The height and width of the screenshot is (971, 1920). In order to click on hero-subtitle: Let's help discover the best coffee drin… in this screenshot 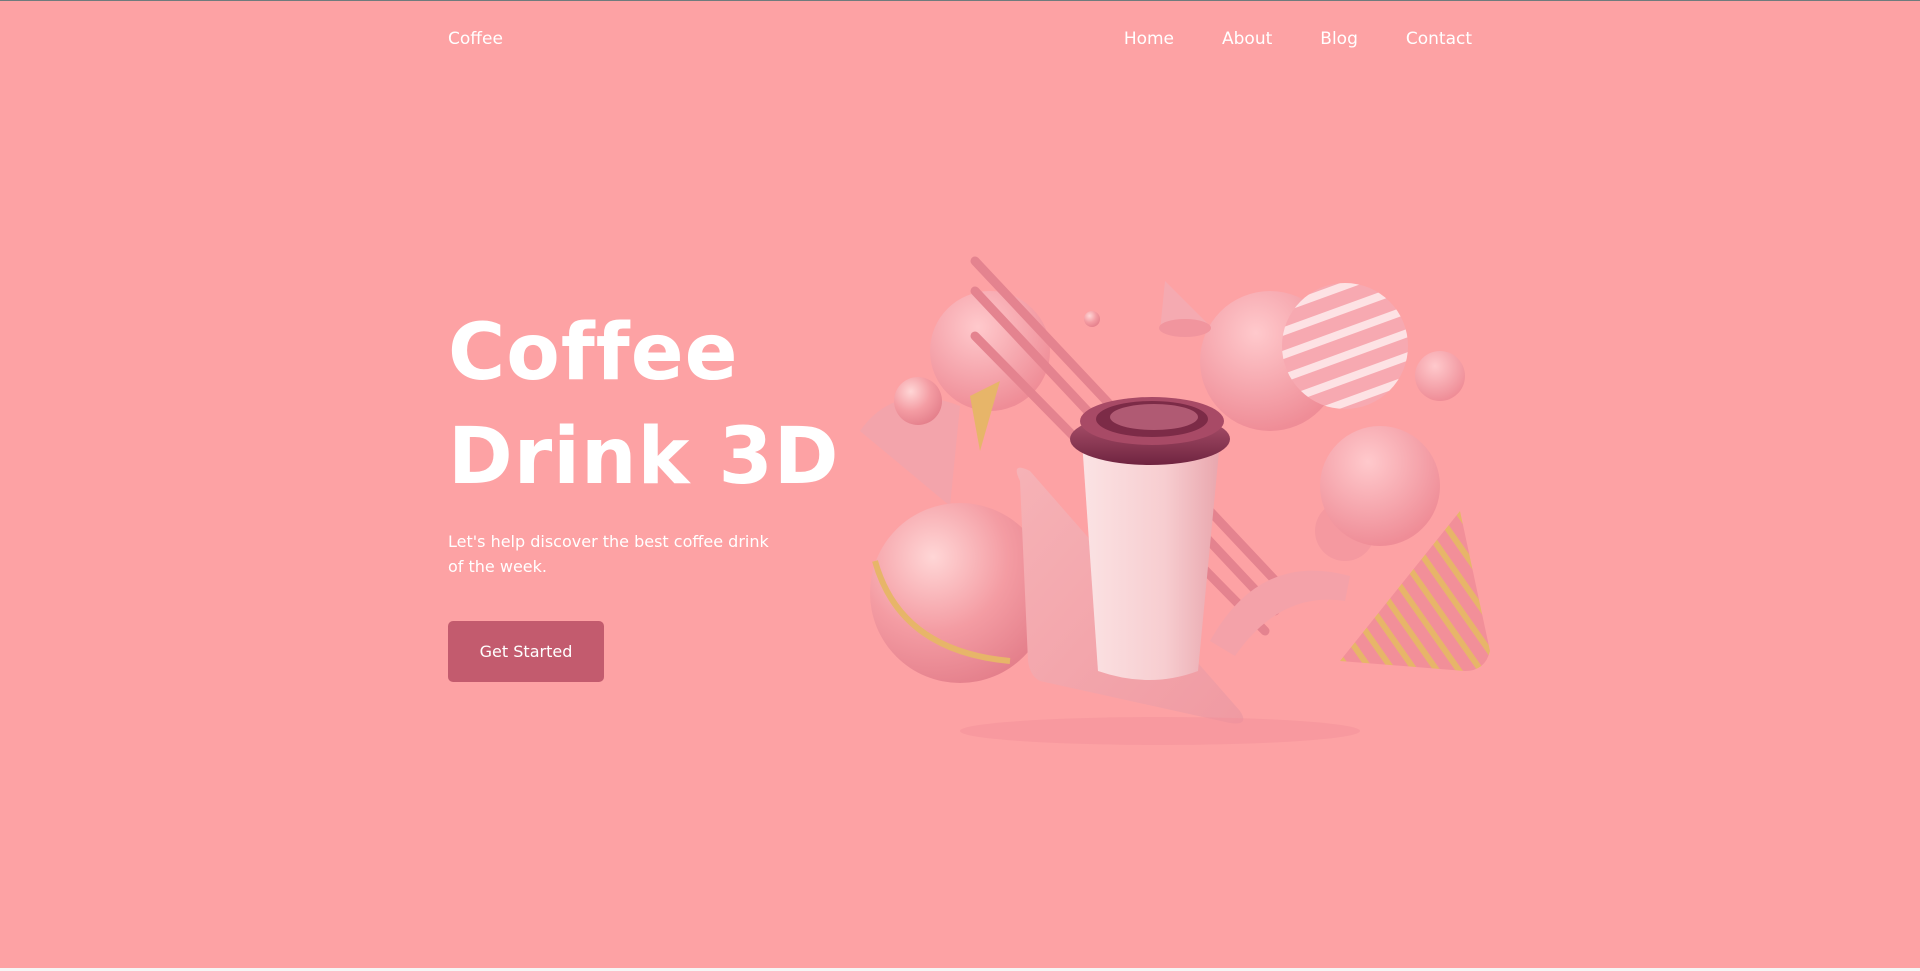, I will do `click(608, 554)`.